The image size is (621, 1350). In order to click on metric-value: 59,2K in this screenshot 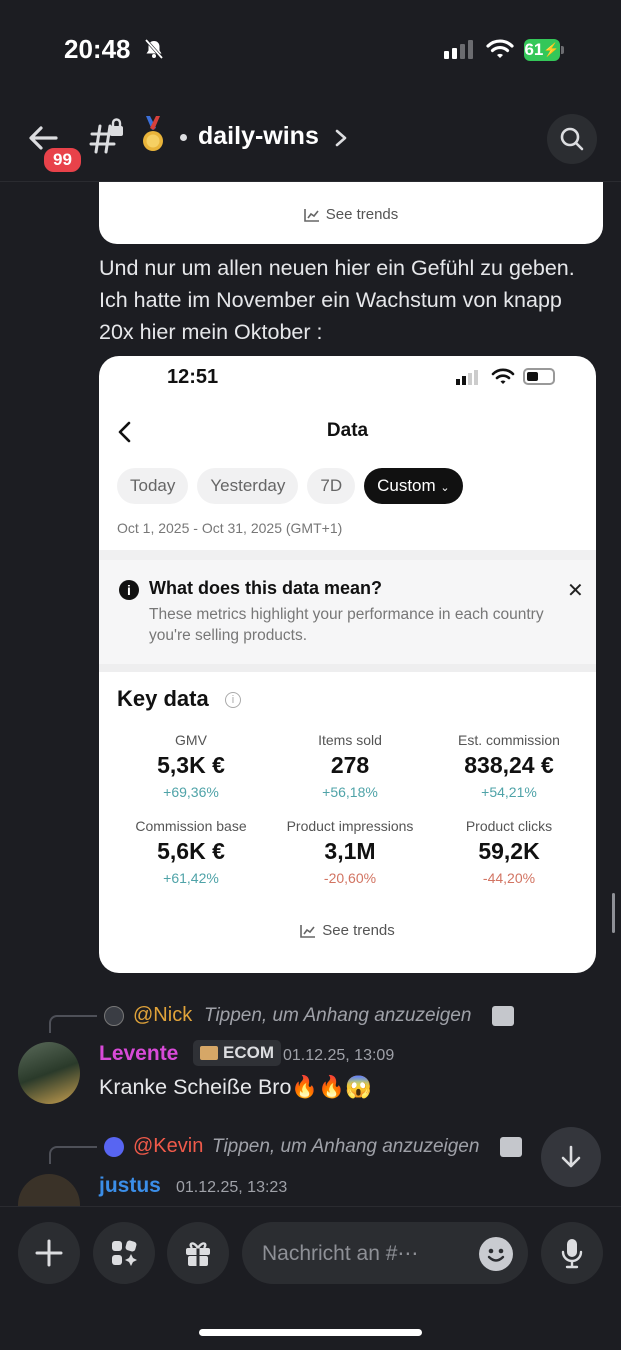, I will do `click(509, 851)`.